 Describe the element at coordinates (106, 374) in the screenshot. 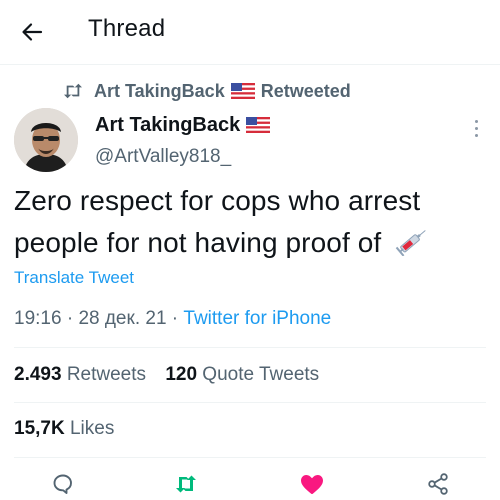

I see `retweets-label: Retweets` at that location.